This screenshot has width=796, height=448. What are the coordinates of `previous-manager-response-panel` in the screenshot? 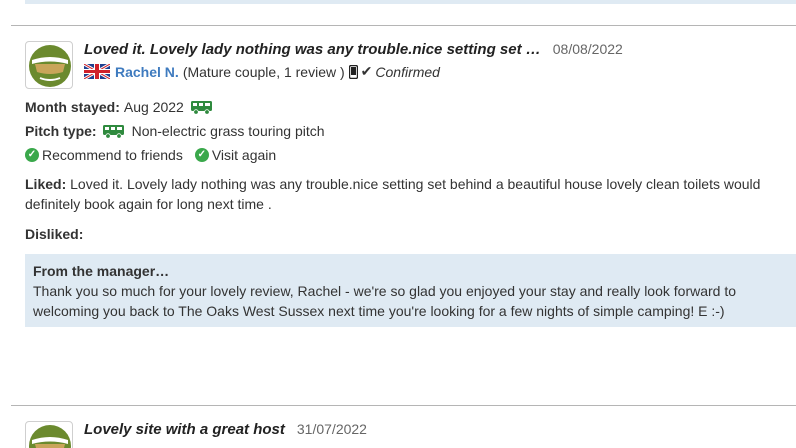 It's located at (410, 2).